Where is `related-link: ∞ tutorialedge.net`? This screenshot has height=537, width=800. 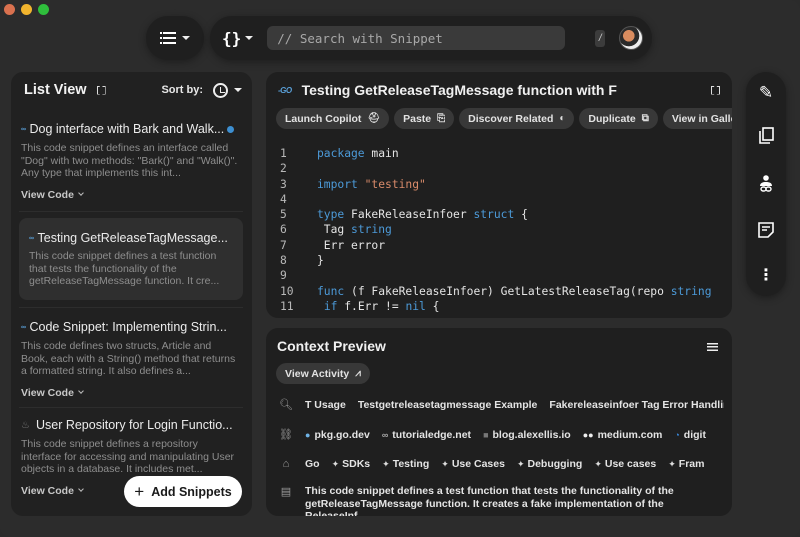
related-link: ∞ tutorialedge.net is located at coordinates (426, 435).